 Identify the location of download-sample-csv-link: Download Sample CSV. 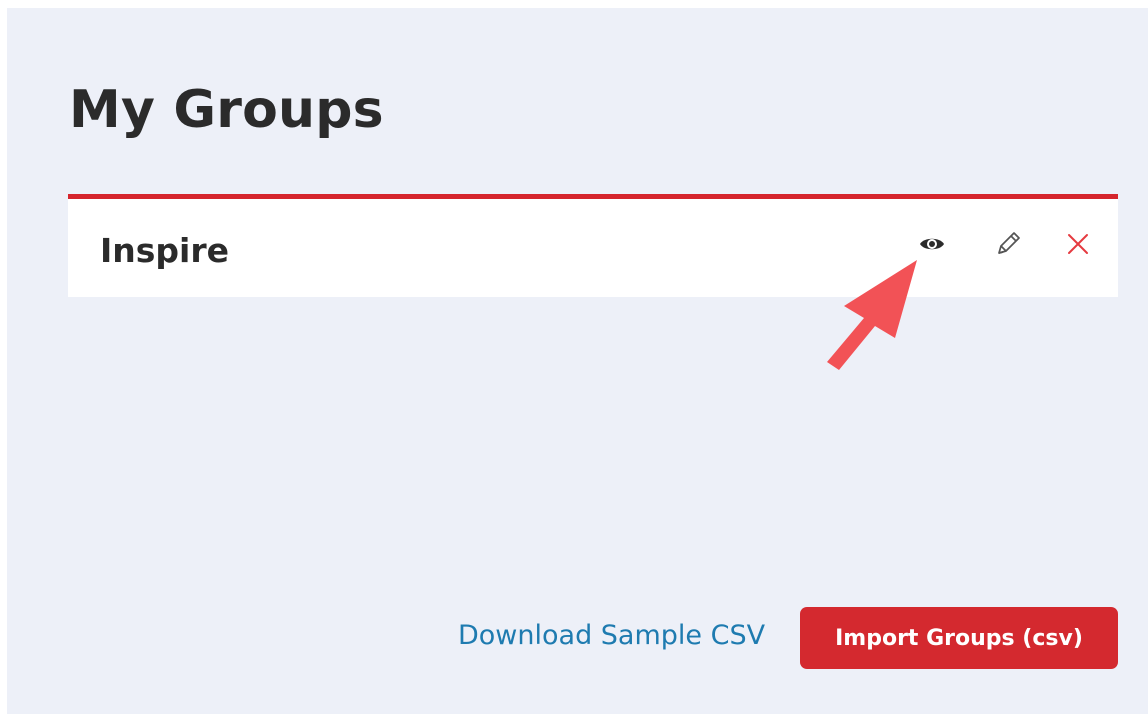
(611, 635).